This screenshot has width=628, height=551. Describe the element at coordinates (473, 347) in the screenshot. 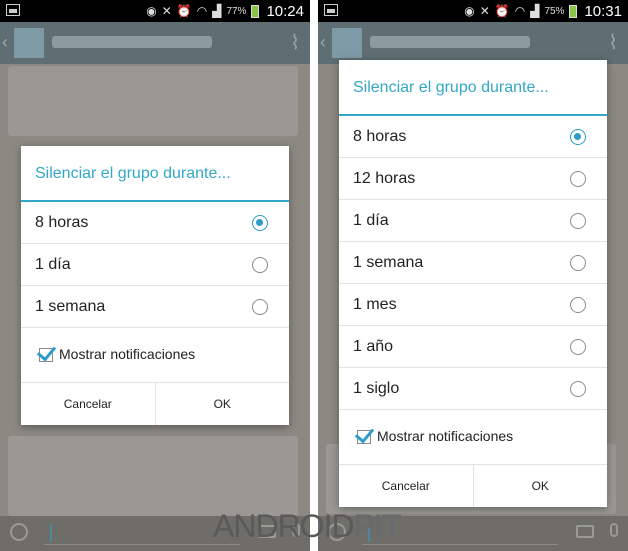

I see `option-1-ano: 1 año` at that location.